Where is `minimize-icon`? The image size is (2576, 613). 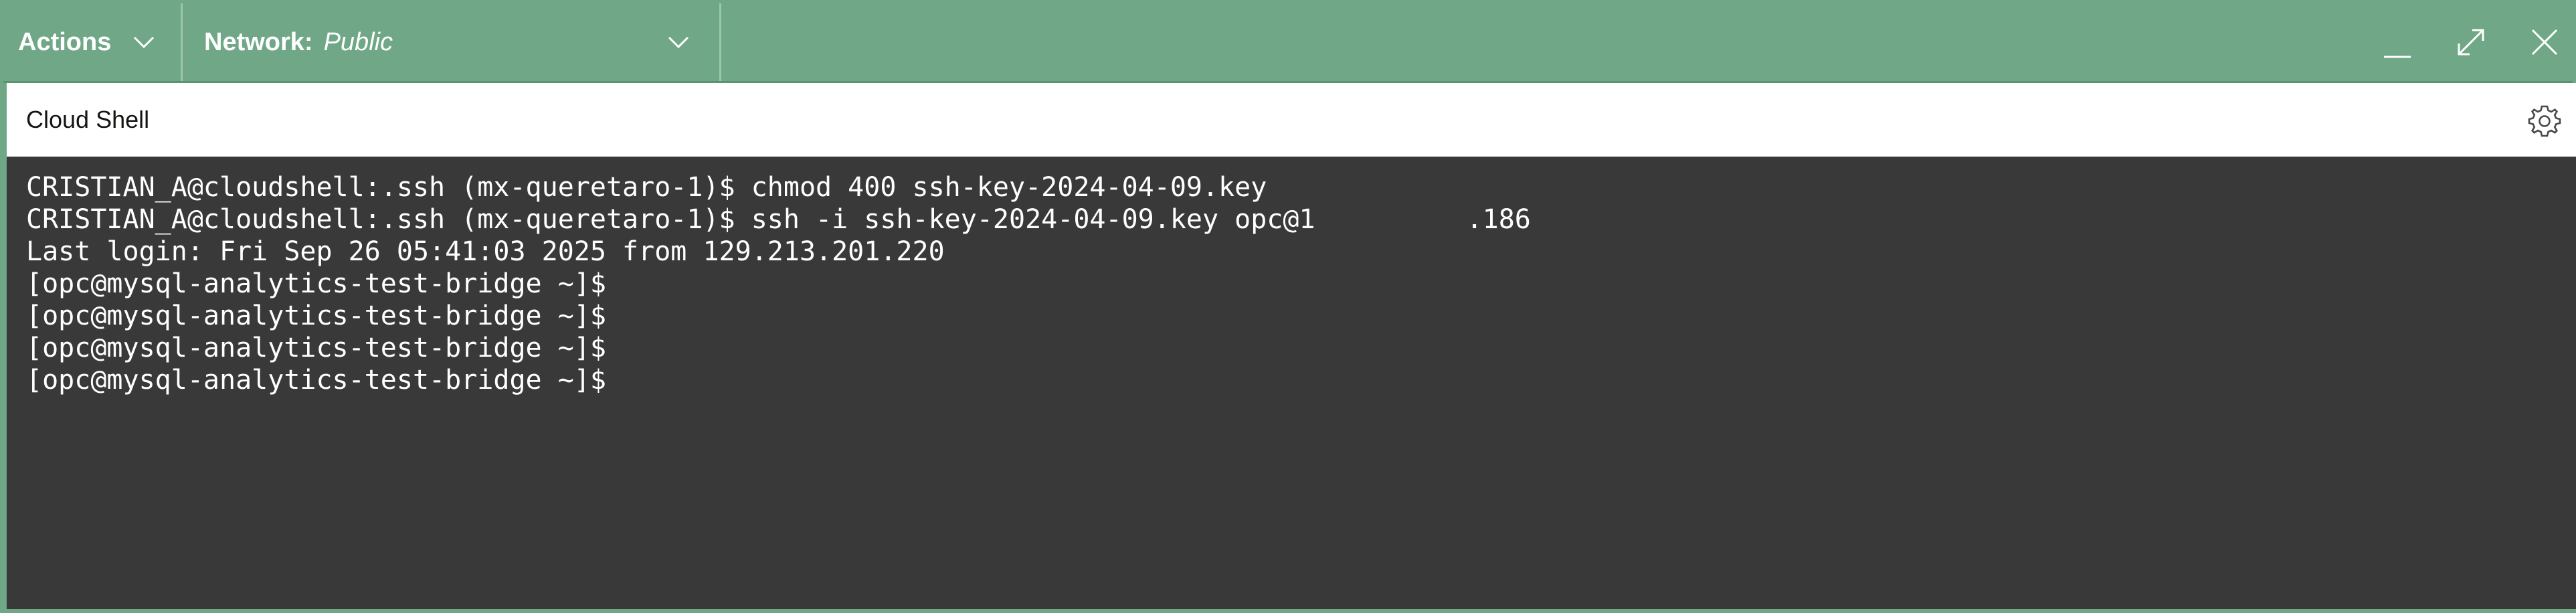 minimize-icon is located at coordinates (2397, 42).